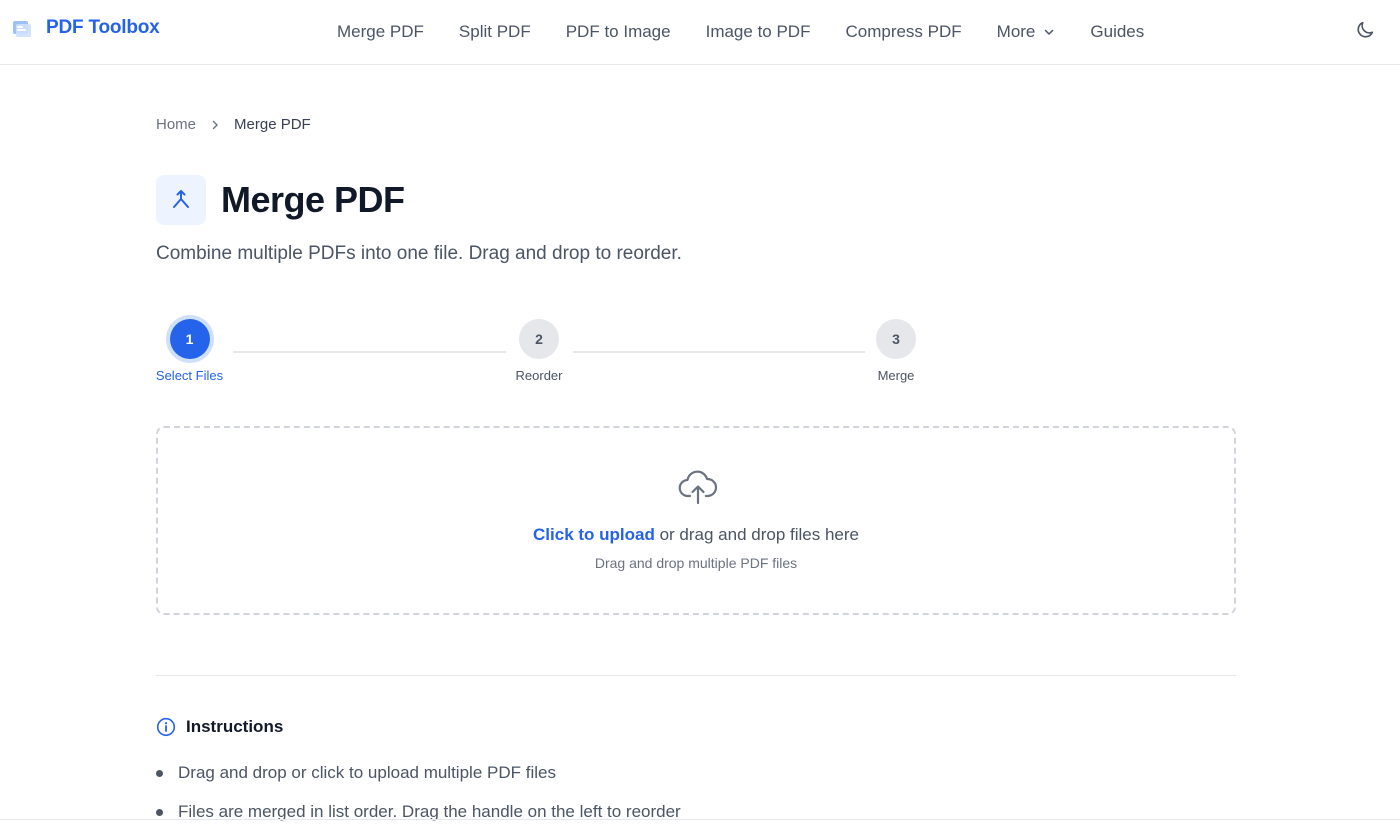  Describe the element at coordinates (539, 339) in the screenshot. I see `step-number: 2` at that location.